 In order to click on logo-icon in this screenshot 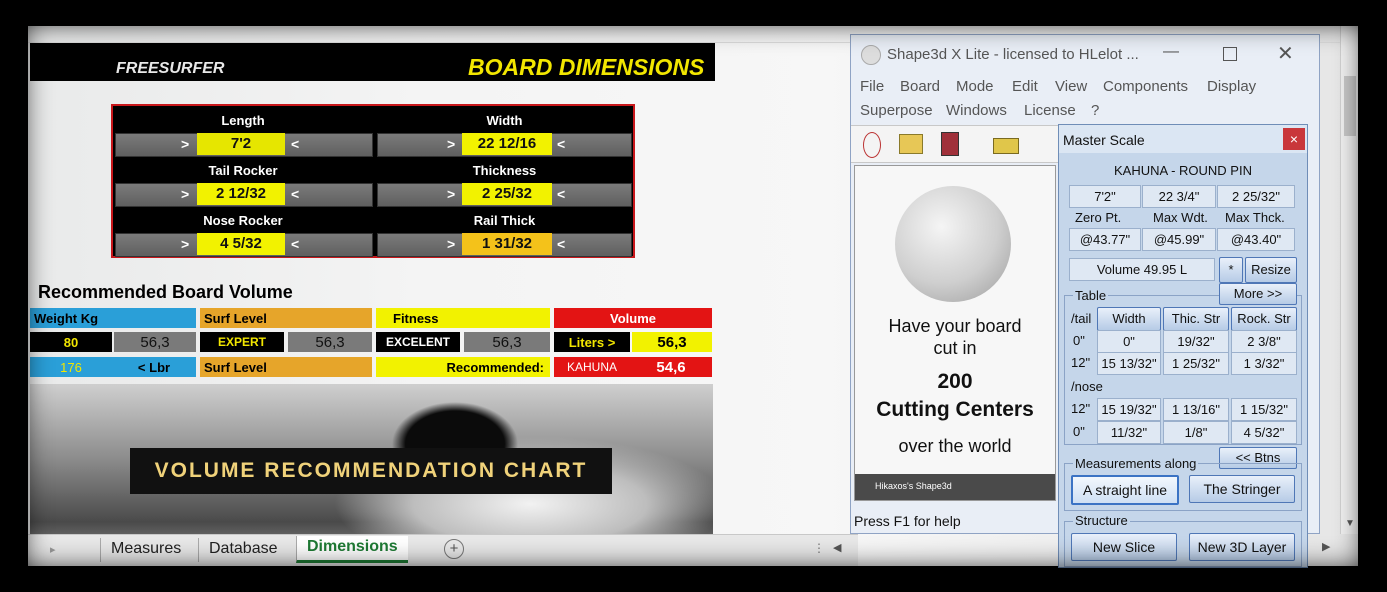, I will do `click(953, 244)`.